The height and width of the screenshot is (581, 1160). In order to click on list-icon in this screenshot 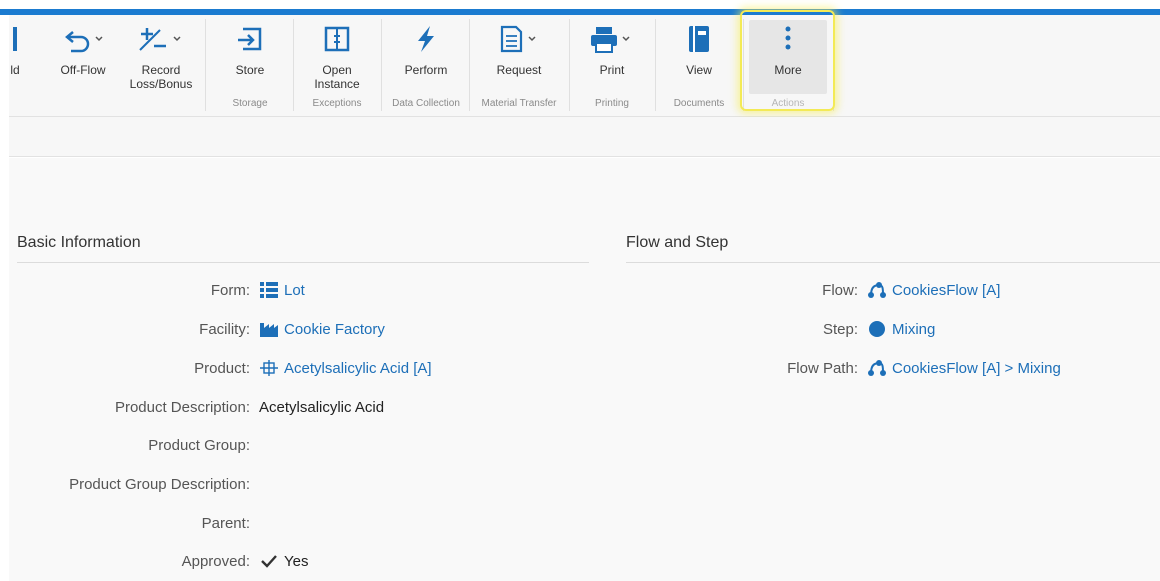, I will do `click(269, 290)`.